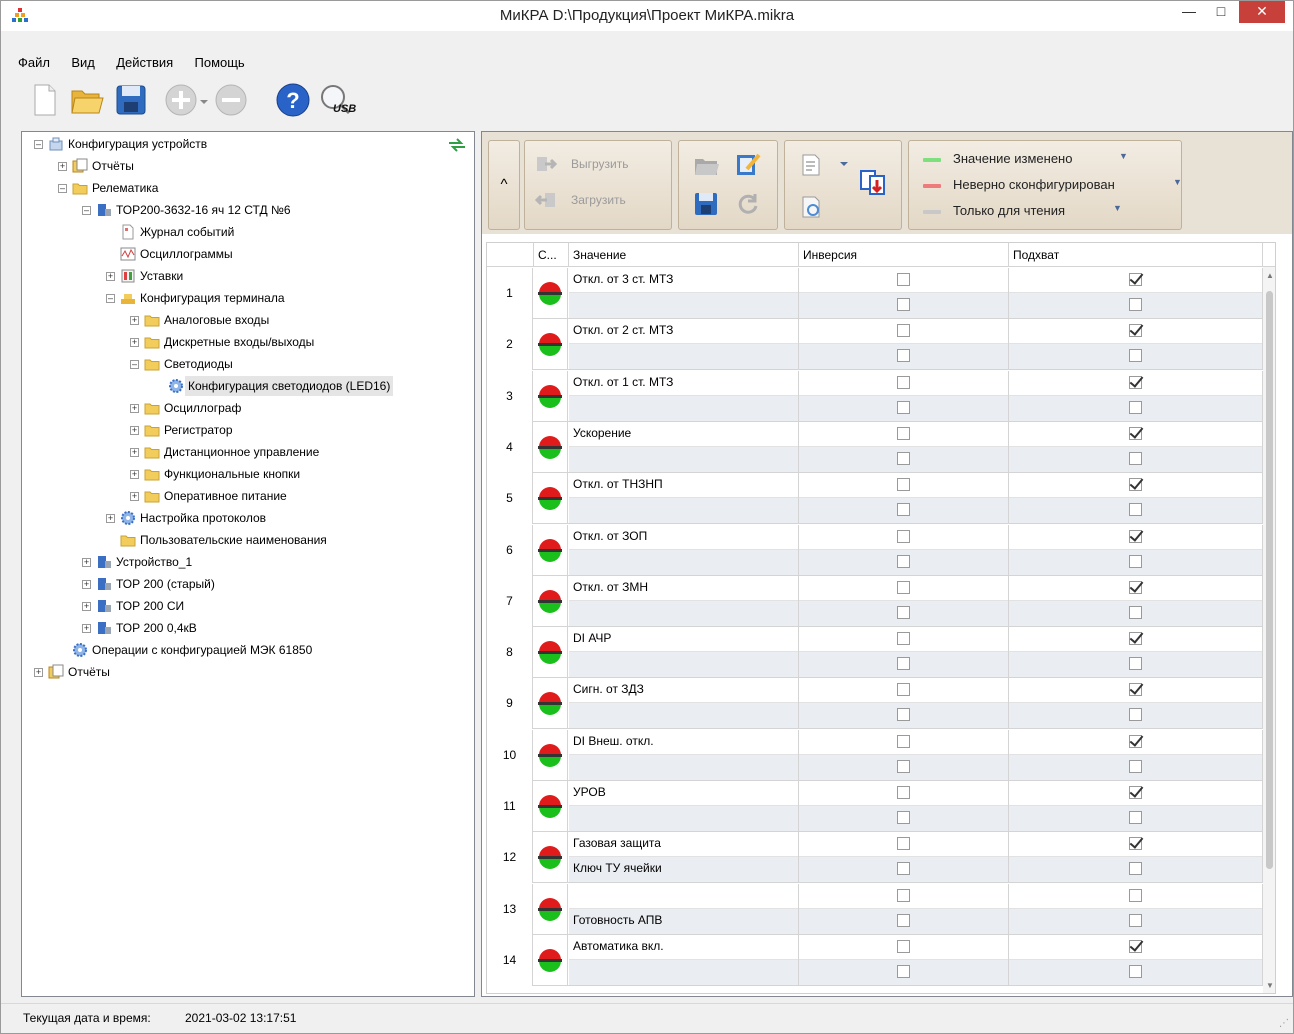 The width and height of the screenshot is (1294, 1034). Describe the element at coordinates (34, 62) in the screenshot. I see `menu-file: Файл` at that location.